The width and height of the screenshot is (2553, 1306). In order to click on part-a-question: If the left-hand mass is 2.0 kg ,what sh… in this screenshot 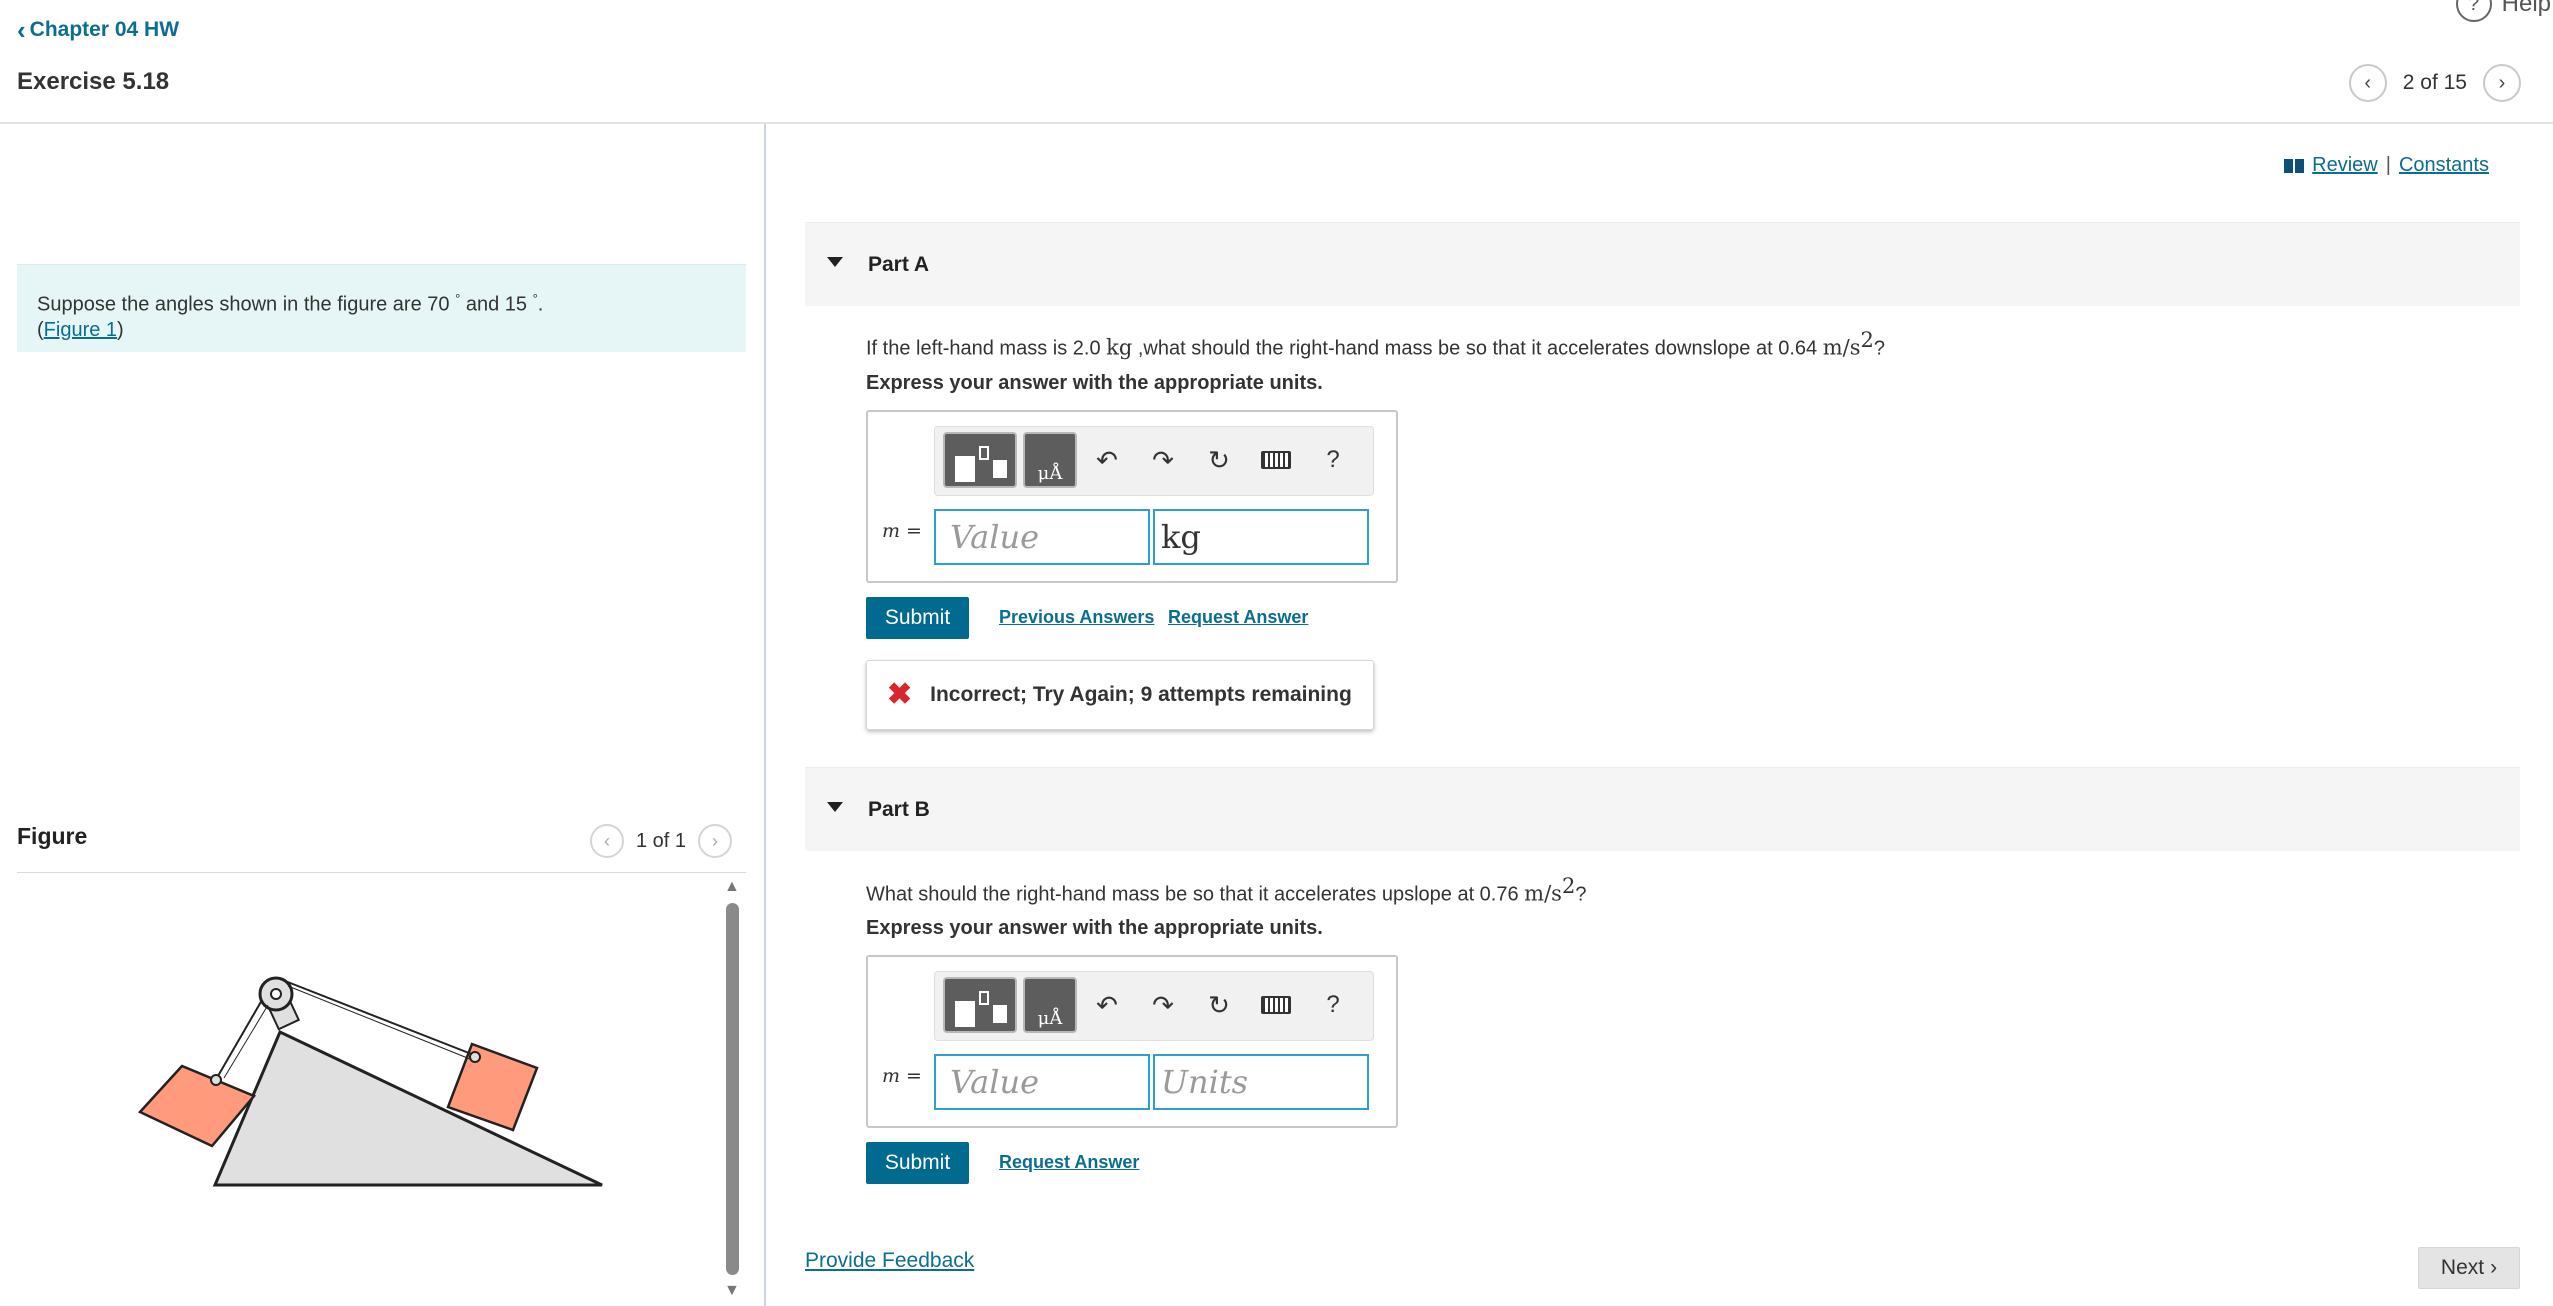, I will do `click(1375, 344)`.